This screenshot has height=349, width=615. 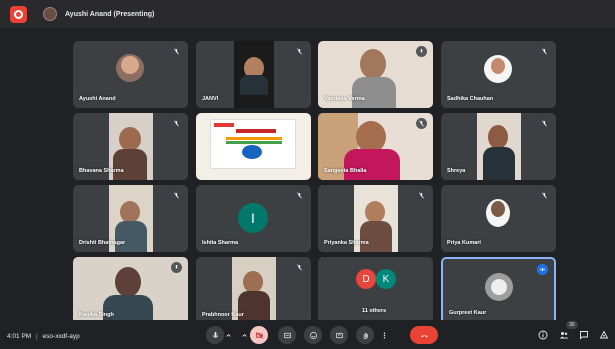 I want to click on participant-tile-others: D K 11 others, so click(x=375, y=290).